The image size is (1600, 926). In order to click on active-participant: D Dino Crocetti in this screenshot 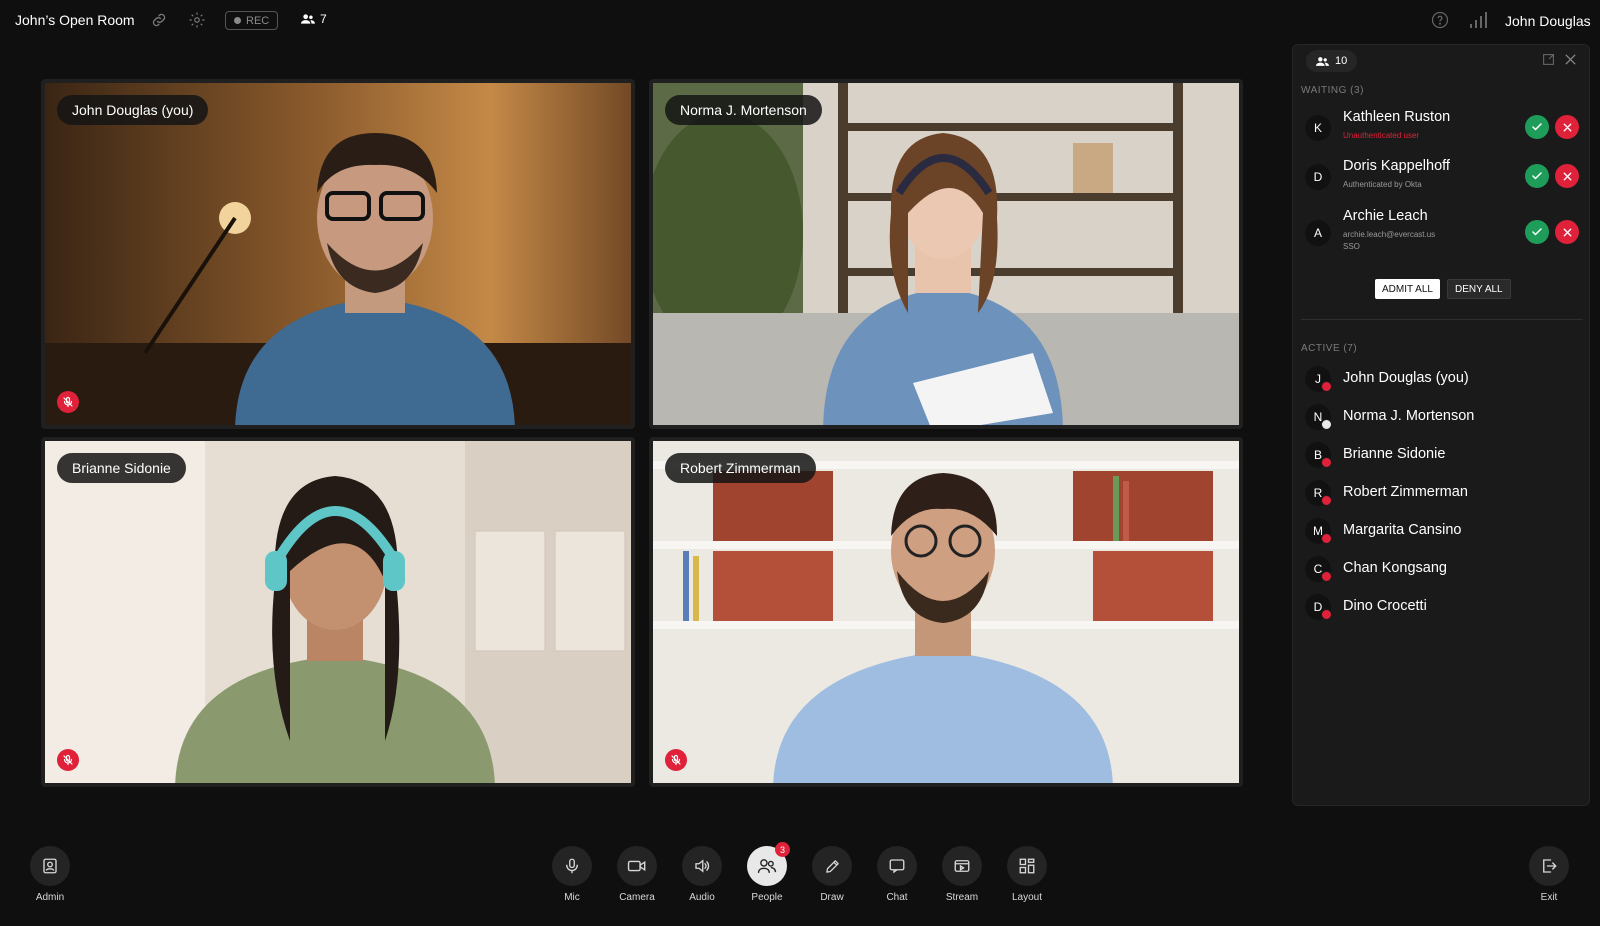, I will do `click(1440, 607)`.